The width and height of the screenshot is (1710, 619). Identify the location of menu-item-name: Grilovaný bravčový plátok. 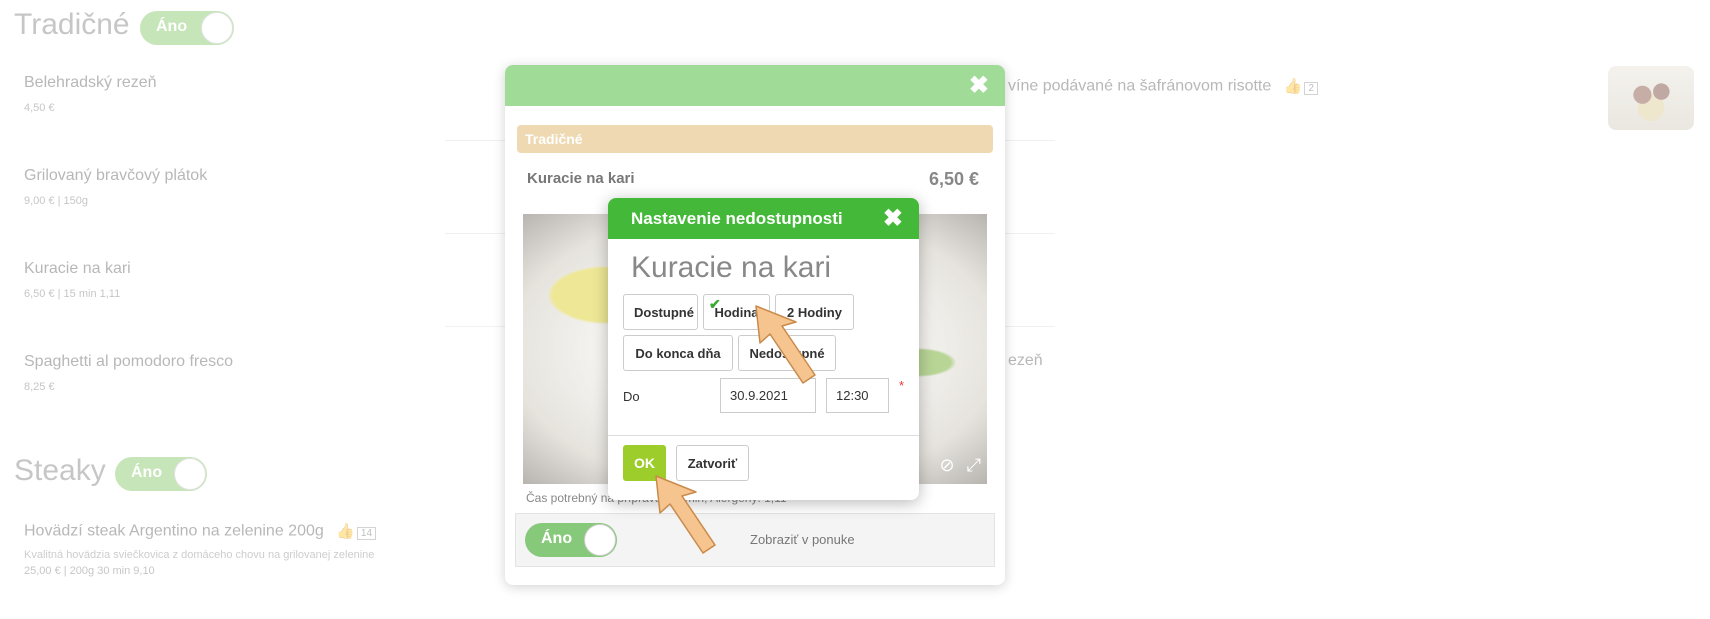
(116, 175).